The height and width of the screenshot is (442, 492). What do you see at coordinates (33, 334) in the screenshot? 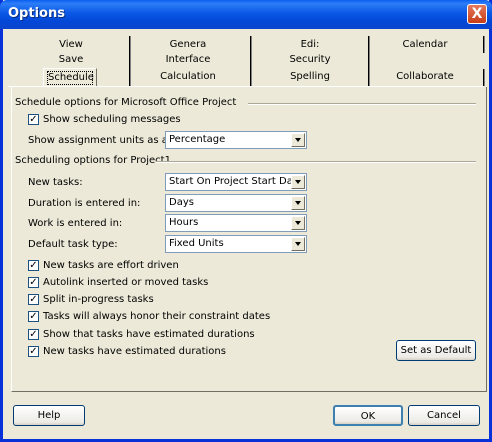
I see `show-estimated-checkbox: ✓` at bounding box center [33, 334].